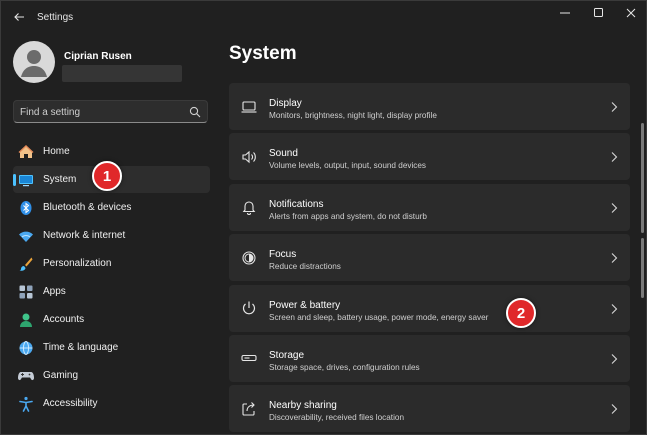  Describe the element at coordinates (642, 178) in the screenshot. I see `scrollbar-thumb` at that location.